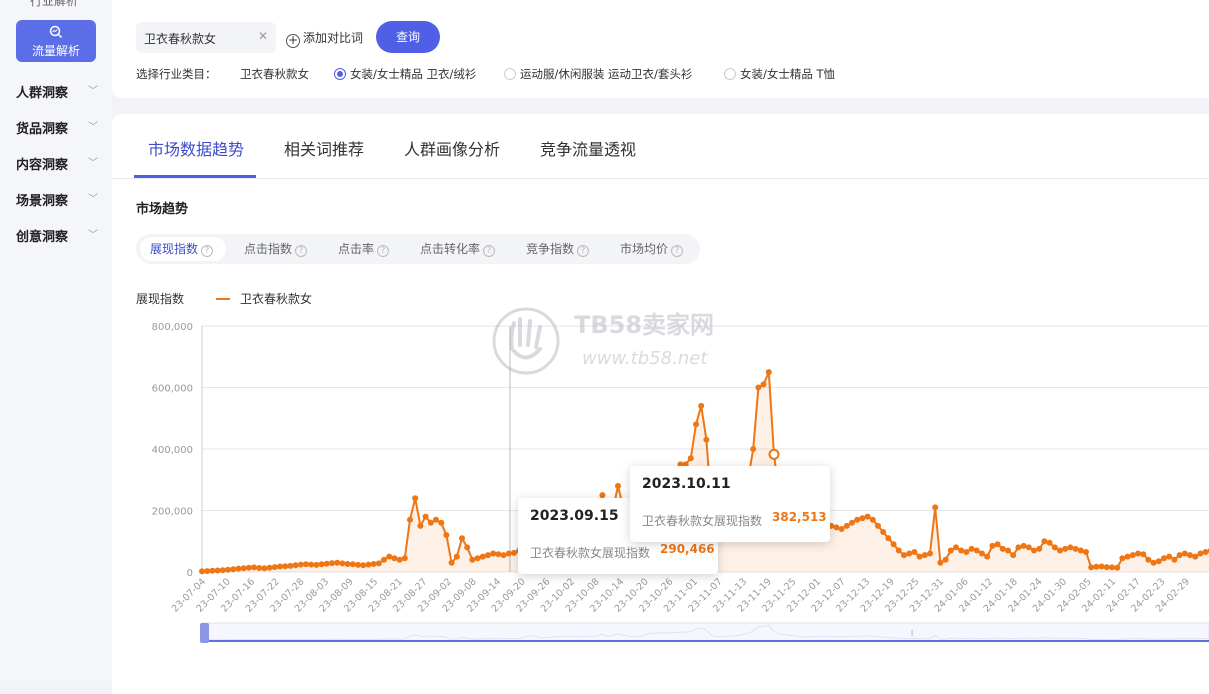 The image size is (1209, 694). I want to click on highlight-point, so click(774, 454).